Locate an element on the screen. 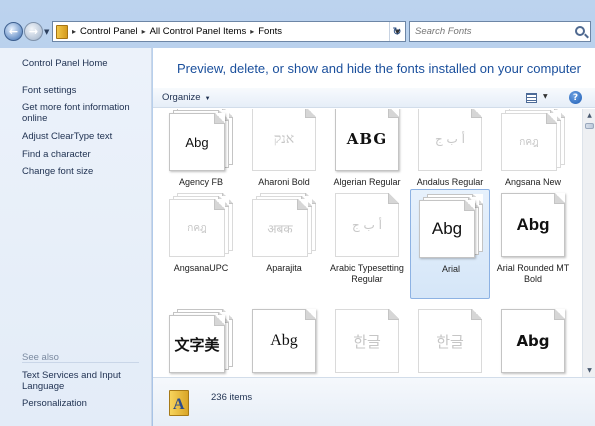  font-name-label: Arial is located at coordinates (450, 269).